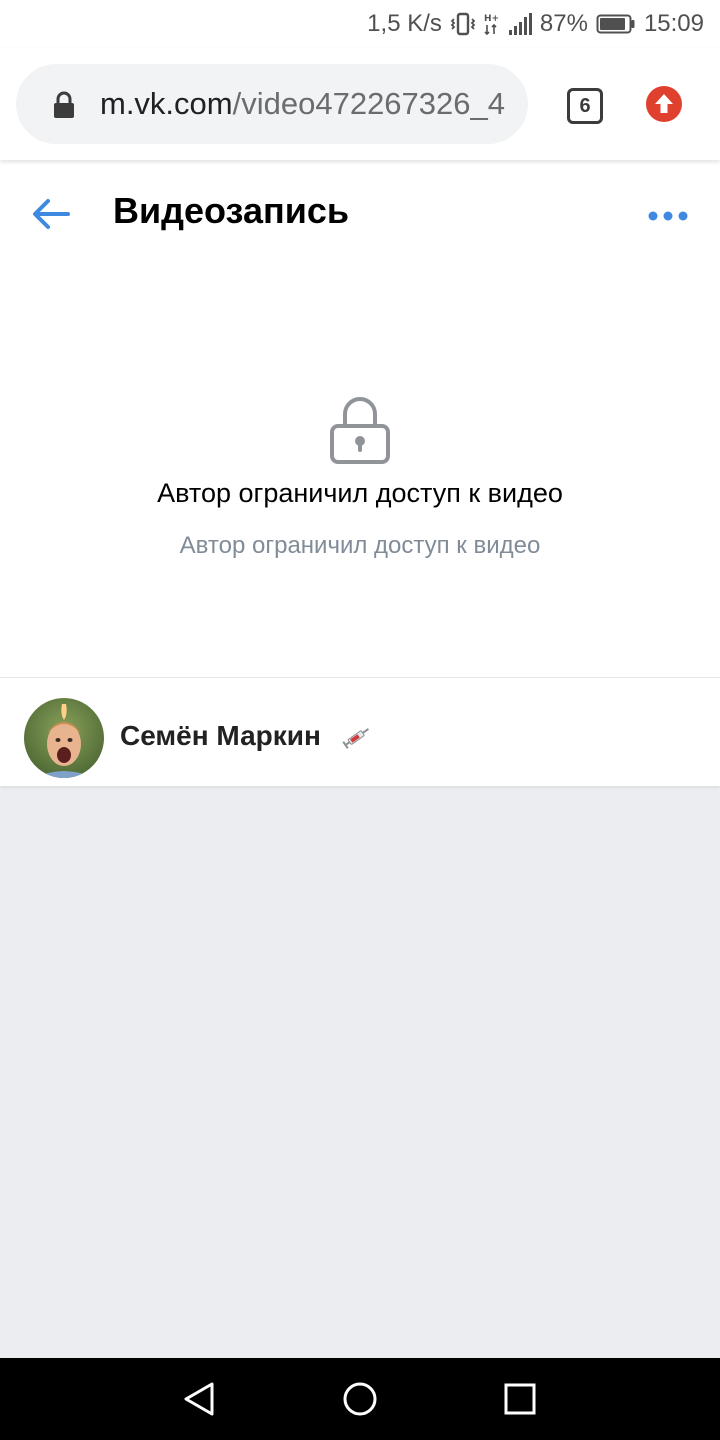  I want to click on nav-back-button, so click(200, 1400).